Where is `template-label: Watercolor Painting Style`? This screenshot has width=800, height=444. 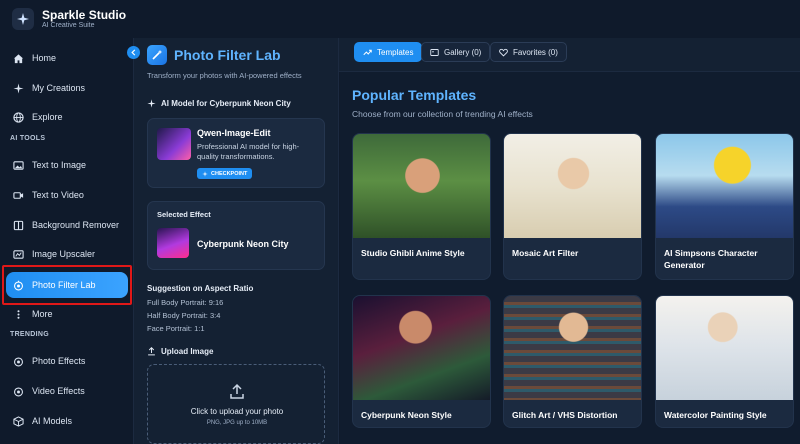 template-label: Watercolor Painting Style is located at coordinates (715, 415).